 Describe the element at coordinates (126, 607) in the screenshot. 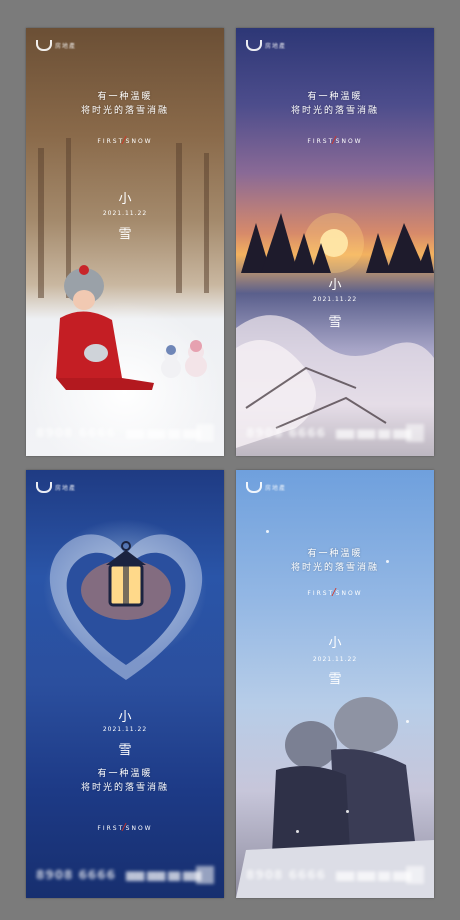

I see `lantern-heart-scene` at that location.